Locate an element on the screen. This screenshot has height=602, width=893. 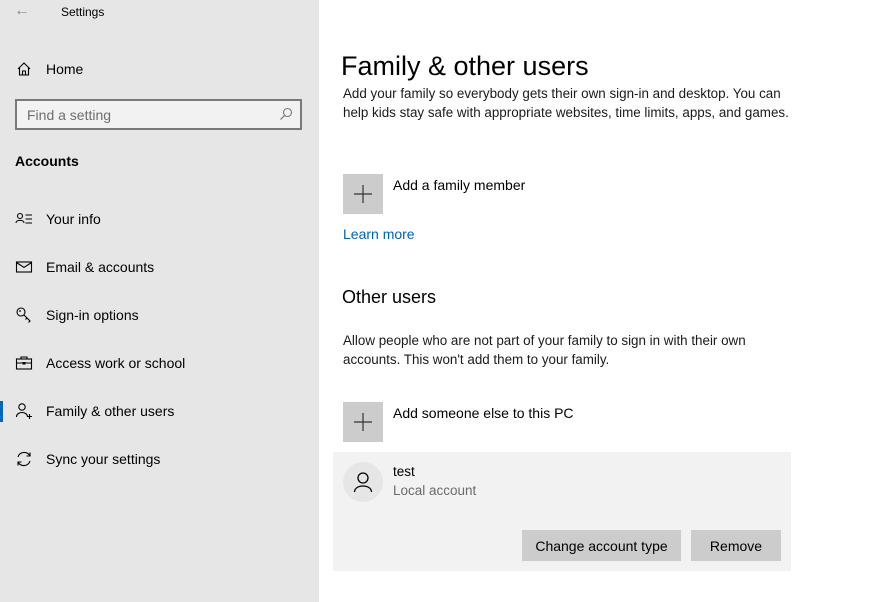
add-someone-else-label: Add someone else to this PC is located at coordinates (483, 413).